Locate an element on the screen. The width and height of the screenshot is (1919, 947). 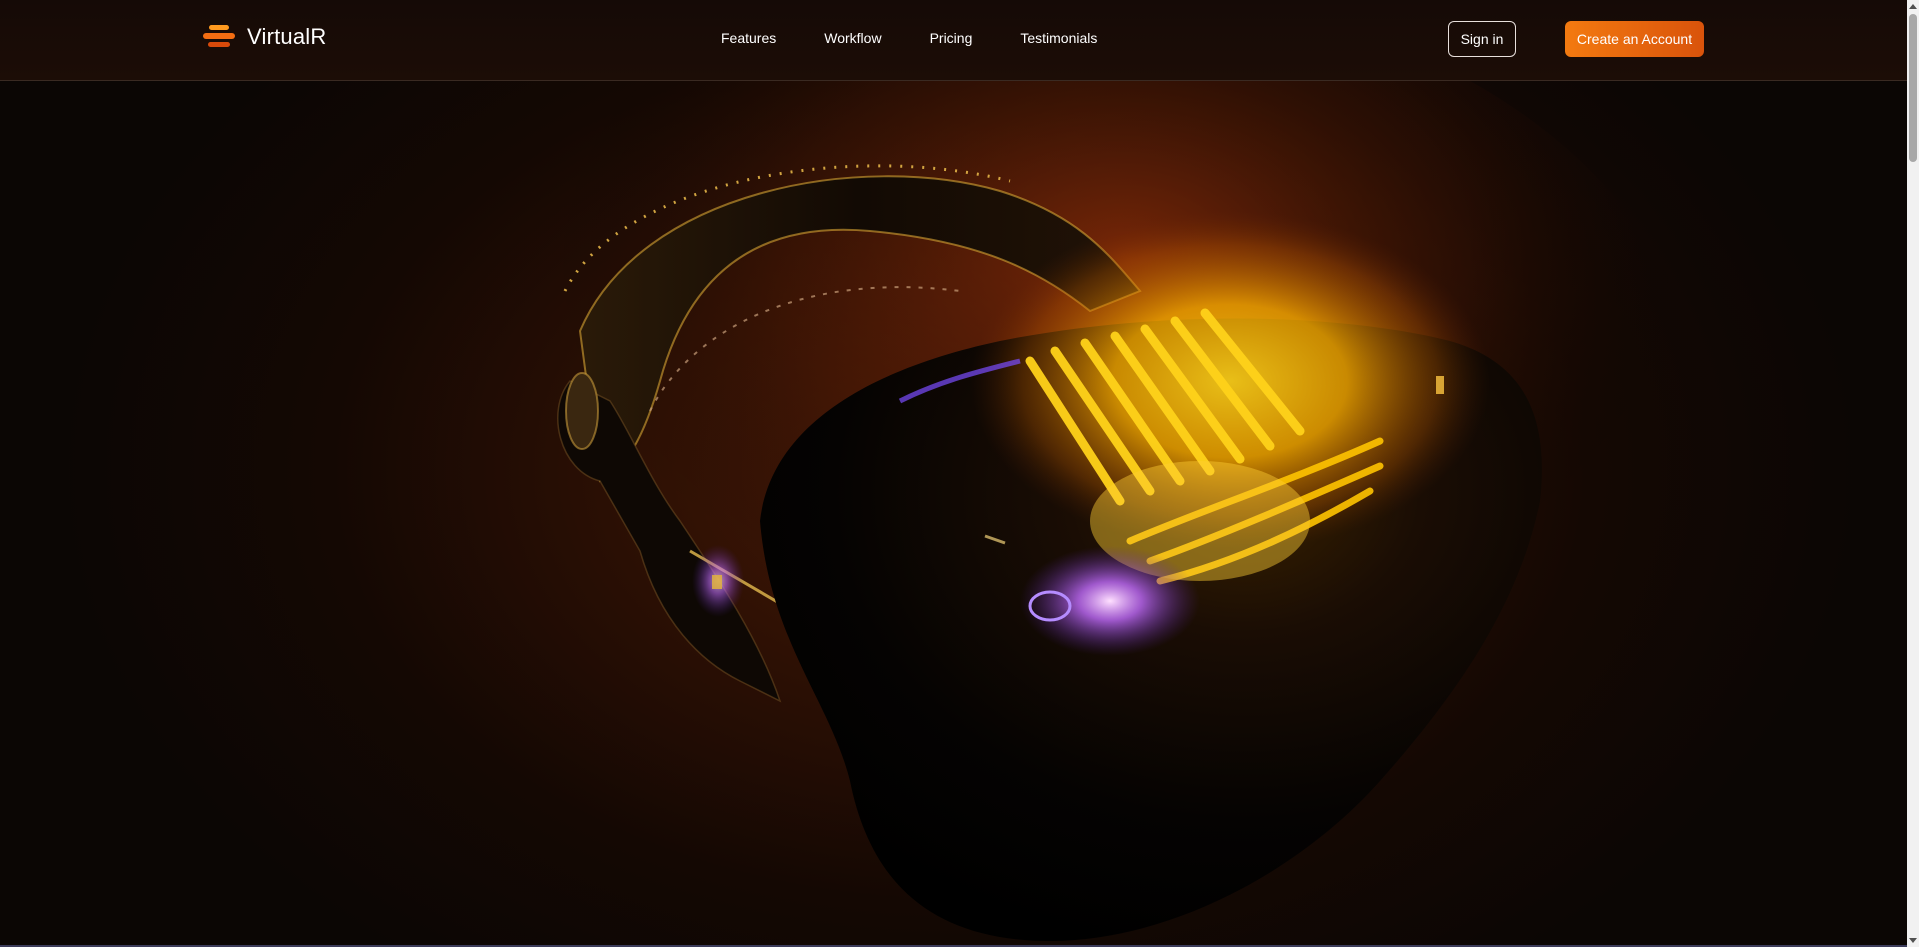
nav-link-workflow: Workflow is located at coordinates (852, 38).